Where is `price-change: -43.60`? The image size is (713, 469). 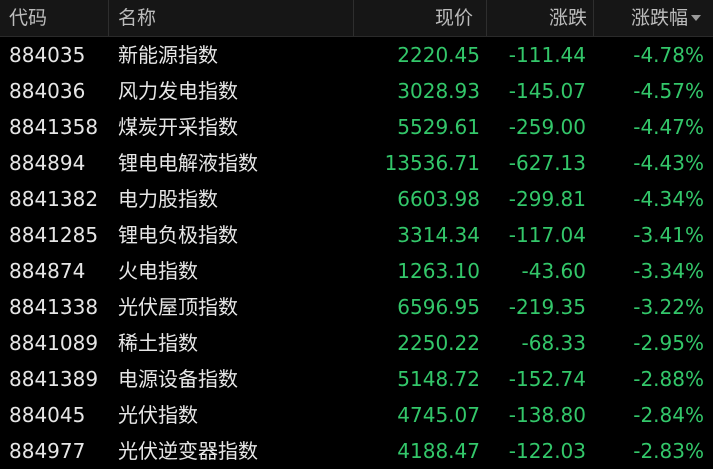 price-change: -43.60 is located at coordinates (553, 271).